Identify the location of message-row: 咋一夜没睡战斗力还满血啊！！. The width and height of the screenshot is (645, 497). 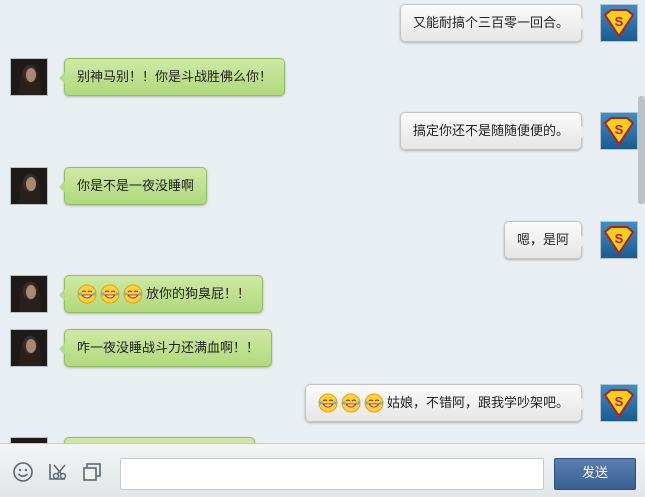
(322, 349).